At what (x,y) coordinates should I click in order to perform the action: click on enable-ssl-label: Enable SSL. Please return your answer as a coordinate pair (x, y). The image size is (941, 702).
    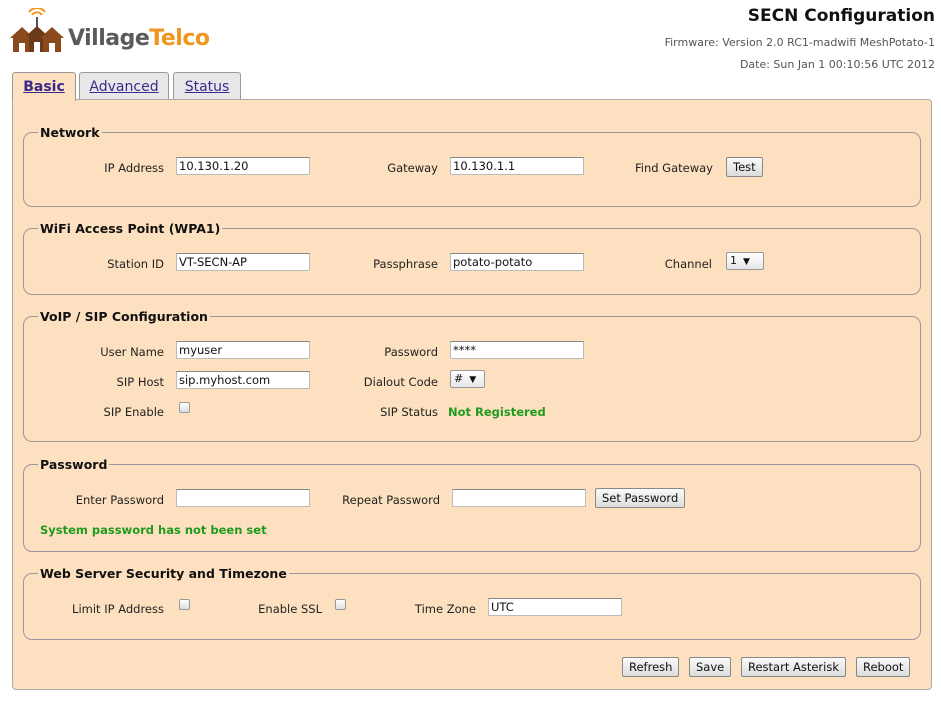
    Looking at the image, I should click on (290, 609).